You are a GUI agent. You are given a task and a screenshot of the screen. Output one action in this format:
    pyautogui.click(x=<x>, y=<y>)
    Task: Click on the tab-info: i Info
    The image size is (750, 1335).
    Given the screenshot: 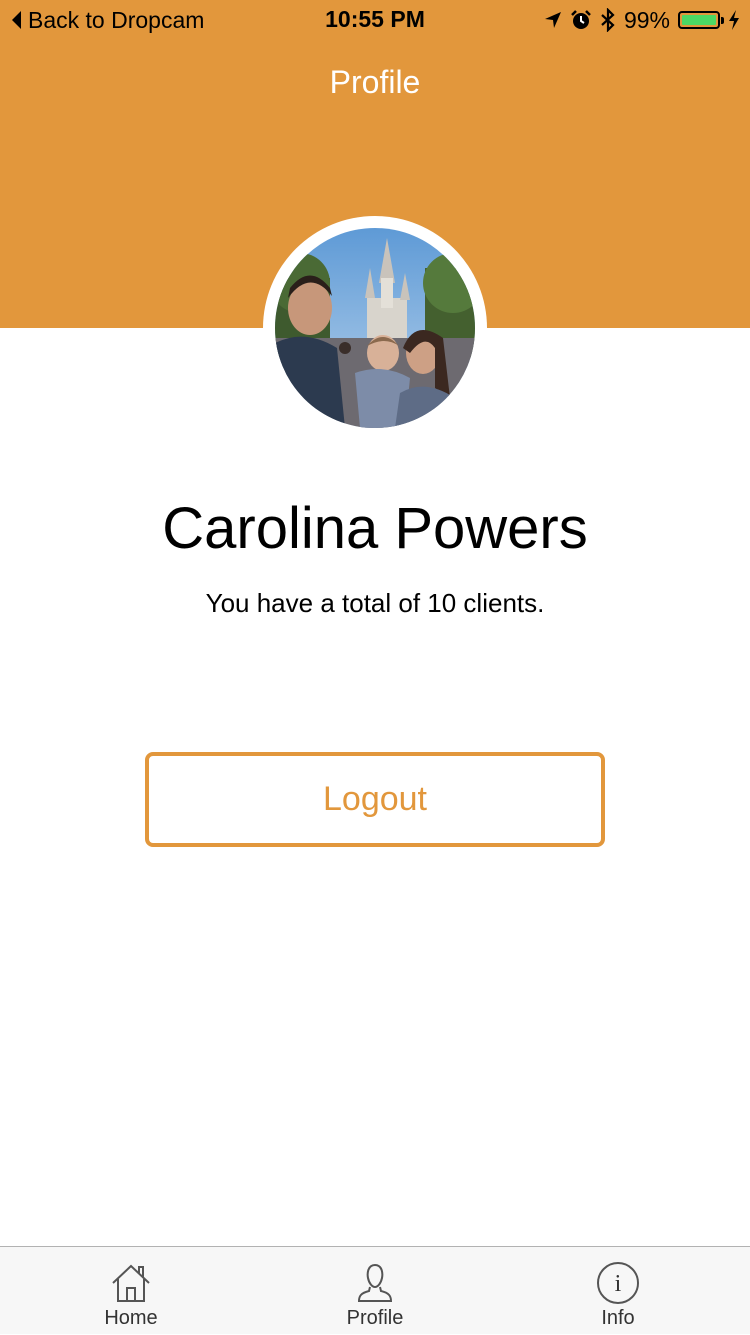 What is the action you would take?
    pyautogui.click(x=618, y=1291)
    